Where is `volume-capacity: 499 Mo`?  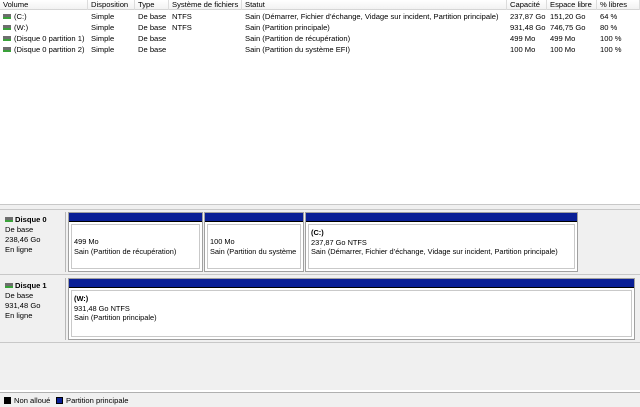
volume-capacity: 499 Mo is located at coordinates (523, 38).